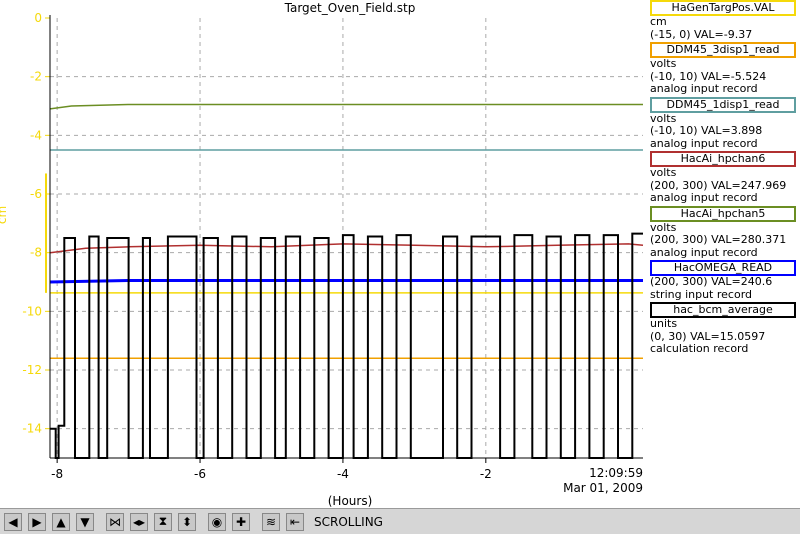 The width and height of the screenshot is (800, 534). What do you see at coordinates (346, 281) in the screenshot?
I see `series-HacOMEGA_READ` at bounding box center [346, 281].